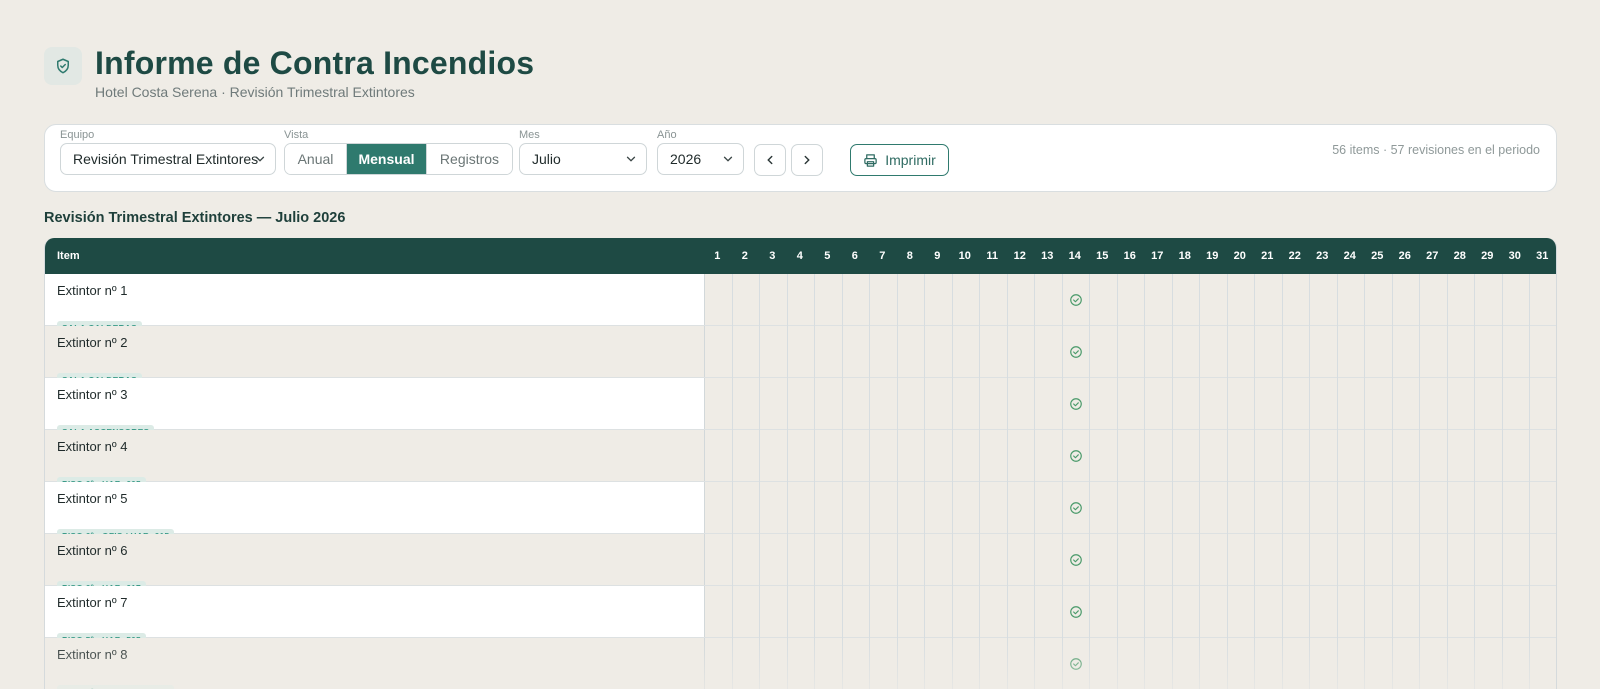 Image resolution: width=1600 pixels, height=689 pixels. What do you see at coordinates (469, 159) in the screenshot?
I see `vista-registros-button: Registros` at bounding box center [469, 159].